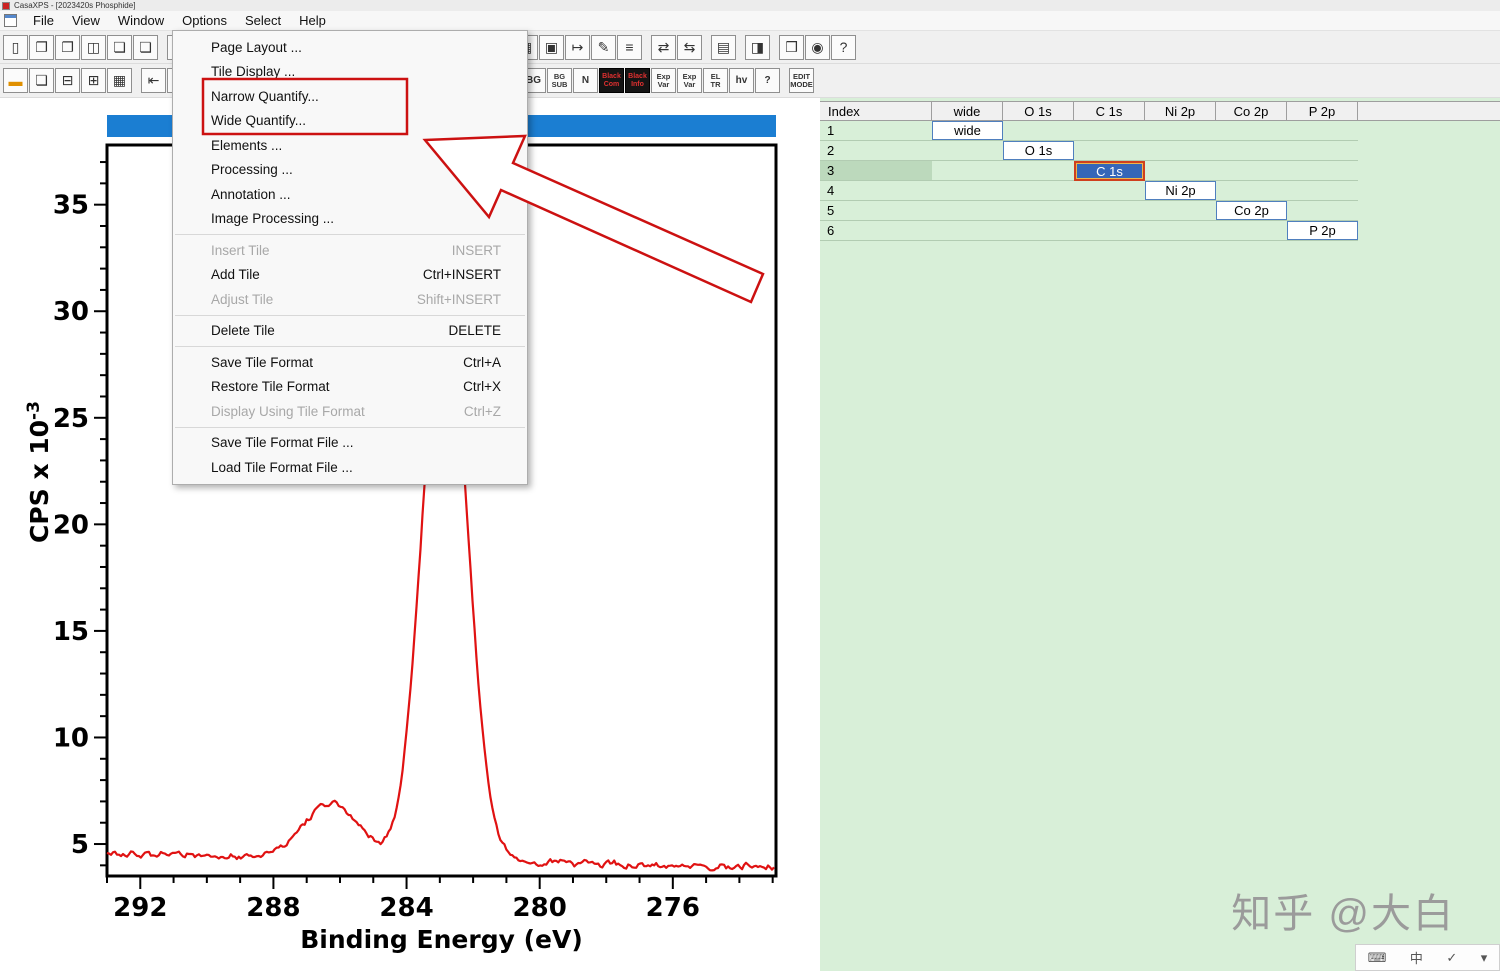 This screenshot has height=971, width=1500. Describe the element at coordinates (611, 80) in the screenshot. I see `black-com-button: Black Com` at that location.